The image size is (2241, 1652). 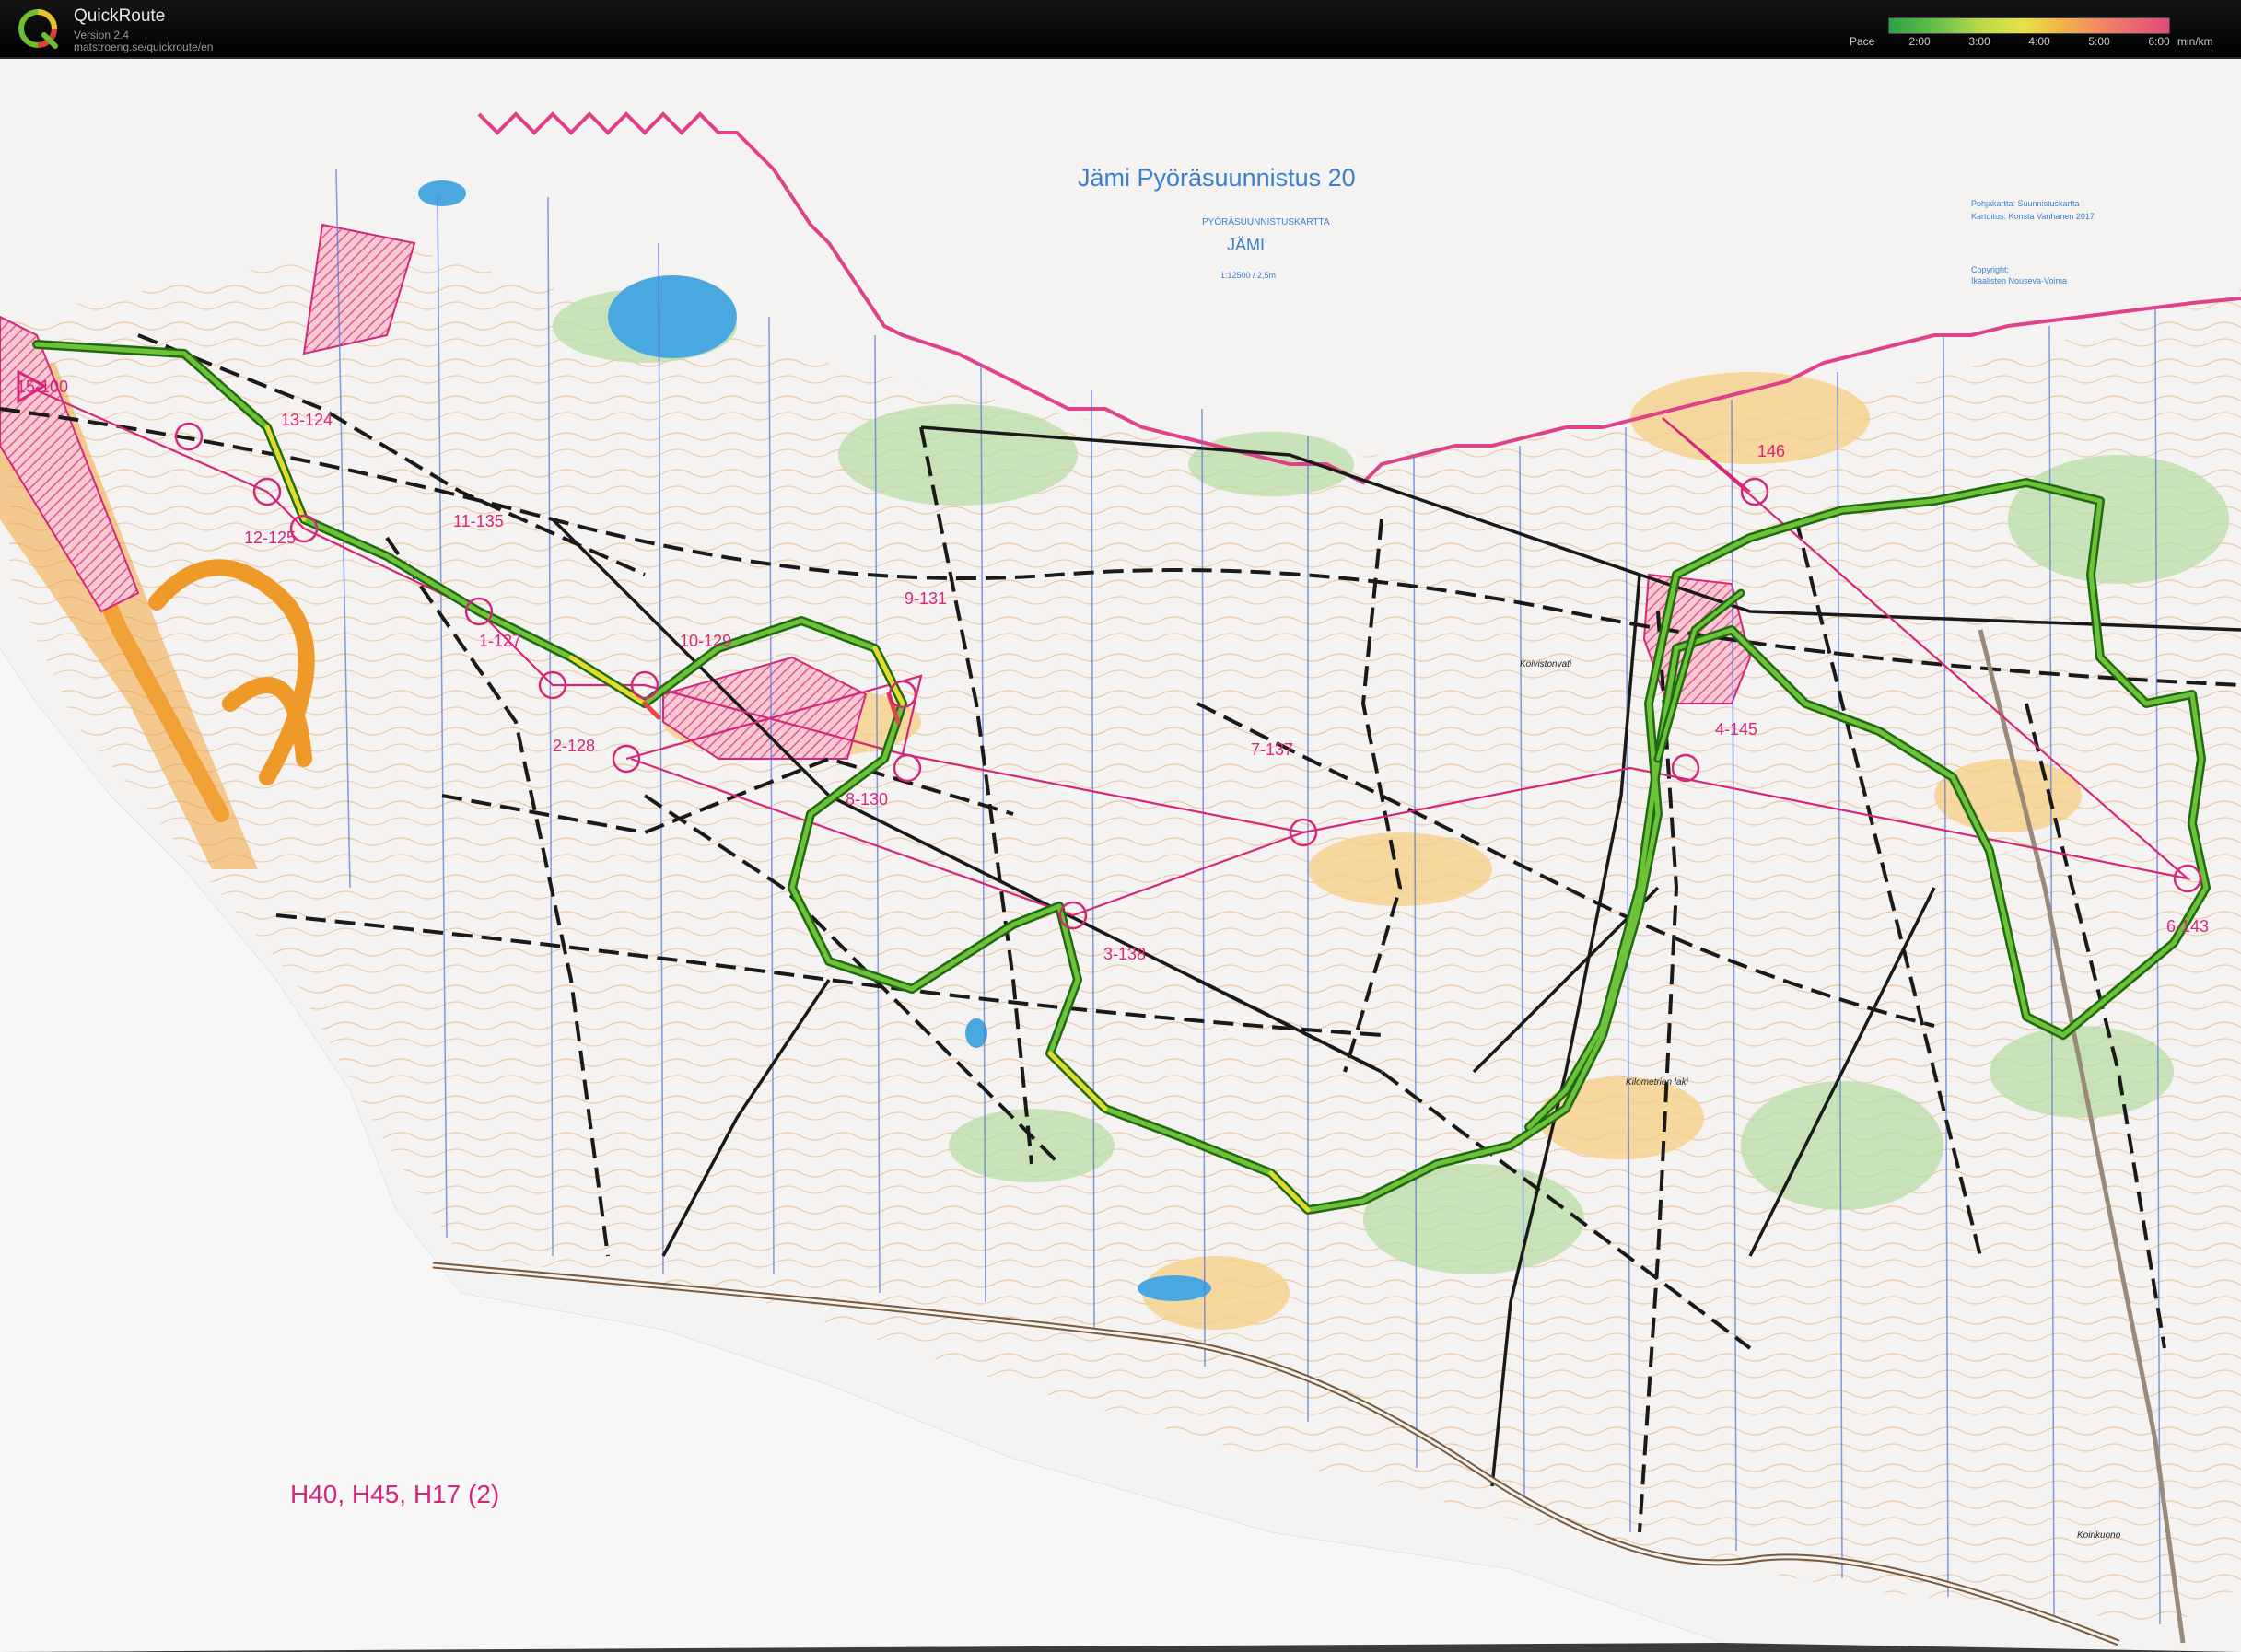 I want to click on map-name: JÄMI, so click(x=1246, y=245).